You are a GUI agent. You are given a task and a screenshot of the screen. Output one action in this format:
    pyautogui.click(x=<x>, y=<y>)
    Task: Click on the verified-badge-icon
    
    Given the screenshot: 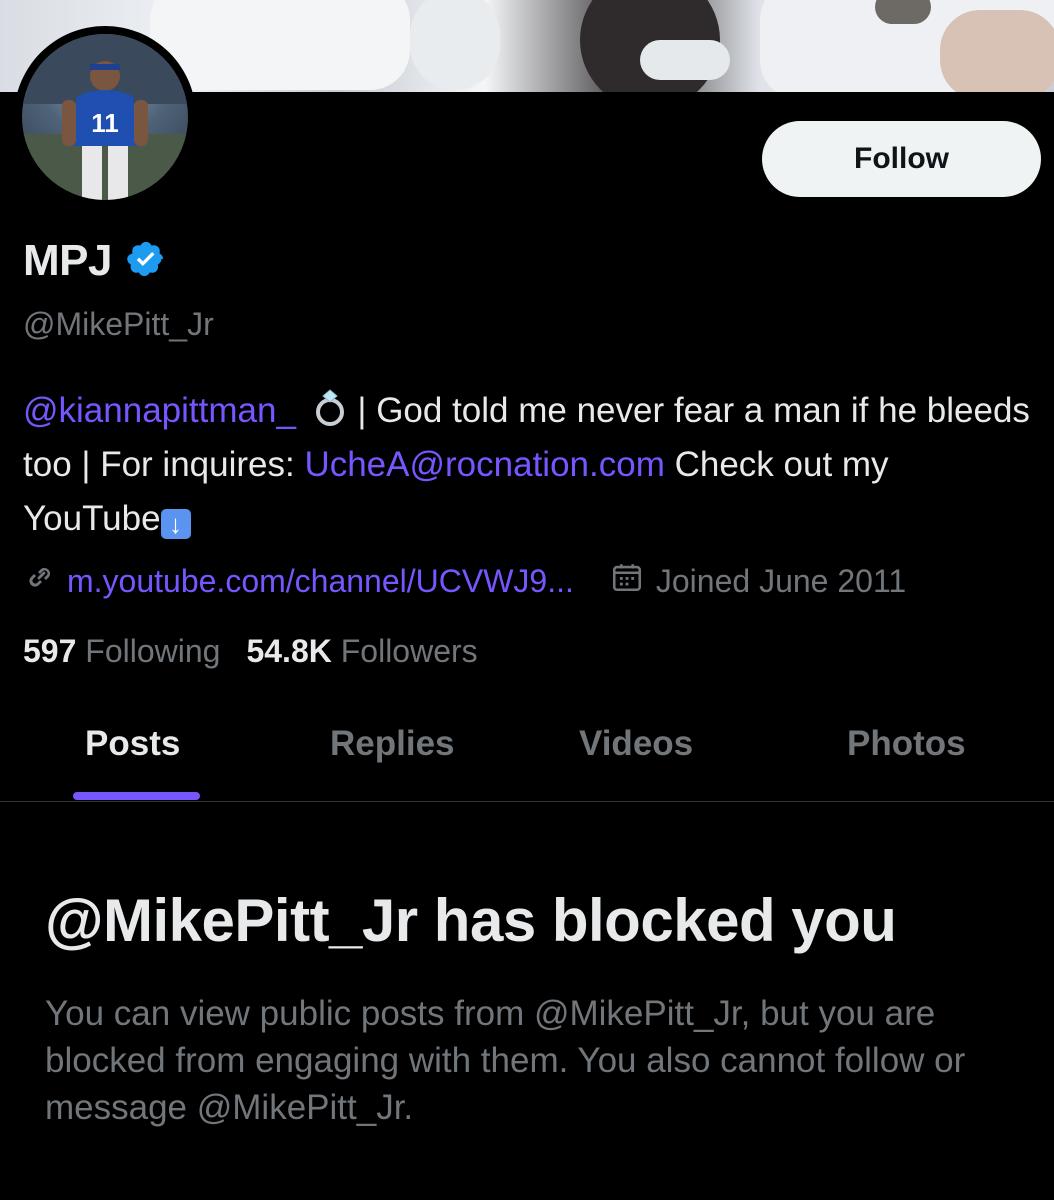 What is the action you would take?
    pyautogui.click(x=146, y=261)
    